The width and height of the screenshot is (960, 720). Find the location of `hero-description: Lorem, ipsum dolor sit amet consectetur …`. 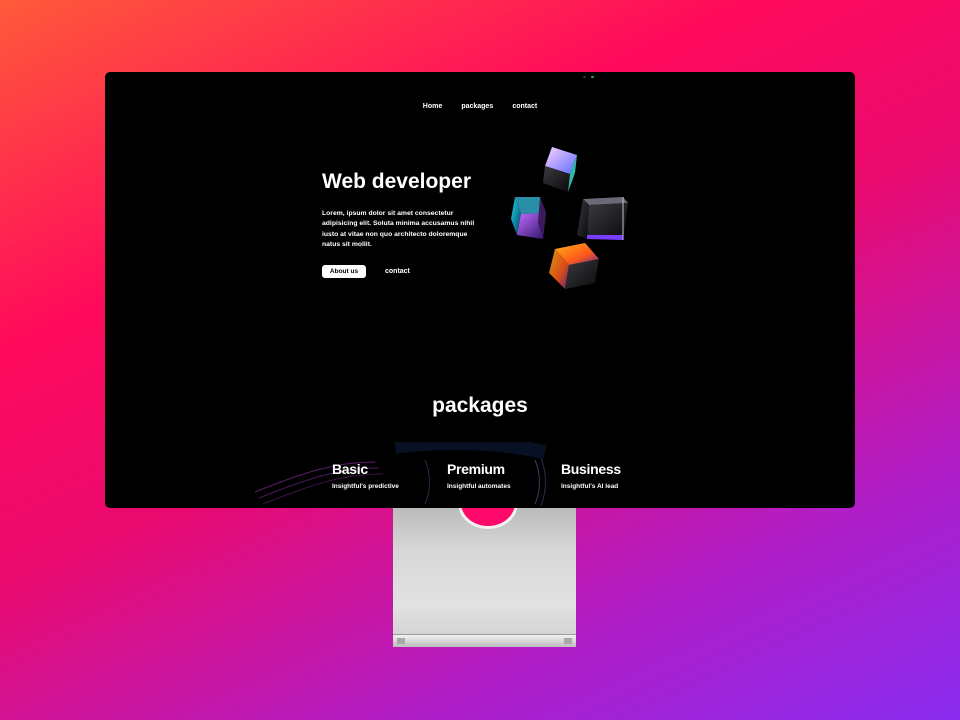

hero-description: Lorem, ipsum dolor sit amet consectetur … is located at coordinates (398, 229).